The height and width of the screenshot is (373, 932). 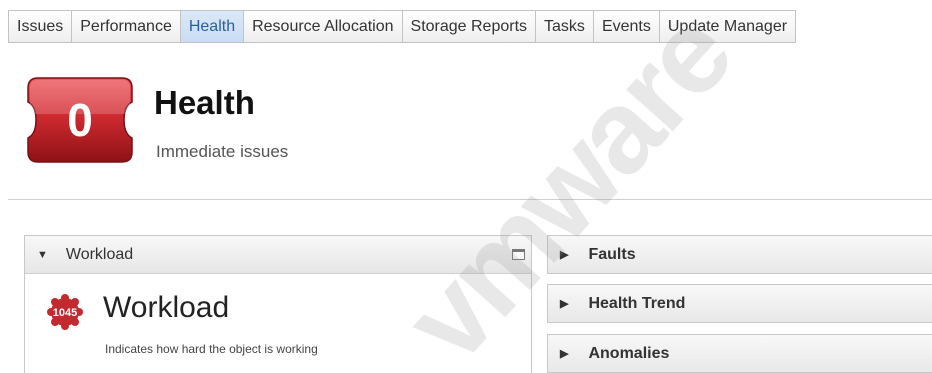 What do you see at coordinates (739, 254) in the screenshot?
I see `faults-panel-header: ▶ Faults` at bounding box center [739, 254].